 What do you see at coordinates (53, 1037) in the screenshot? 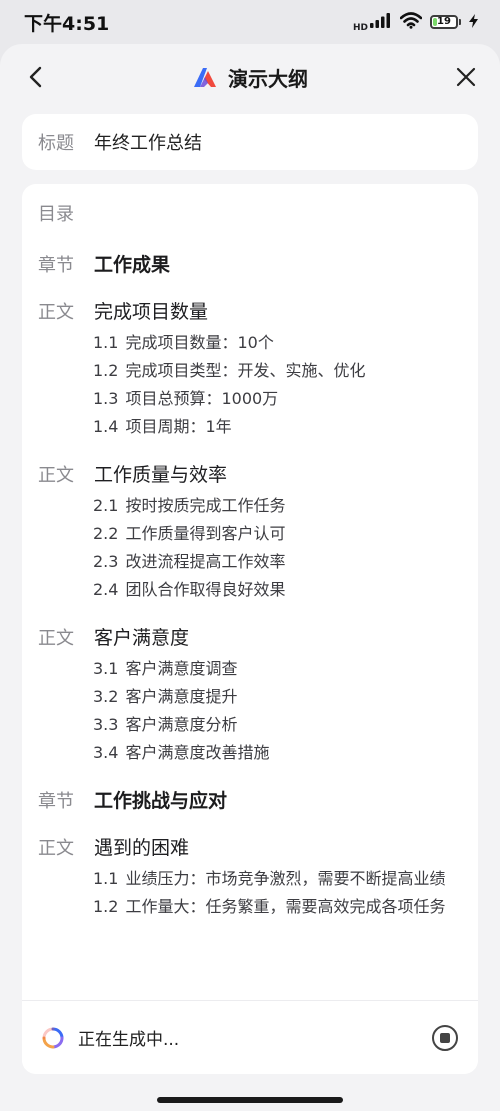
I see `loading-spinner-icon` at bounding box center [53, 1037].